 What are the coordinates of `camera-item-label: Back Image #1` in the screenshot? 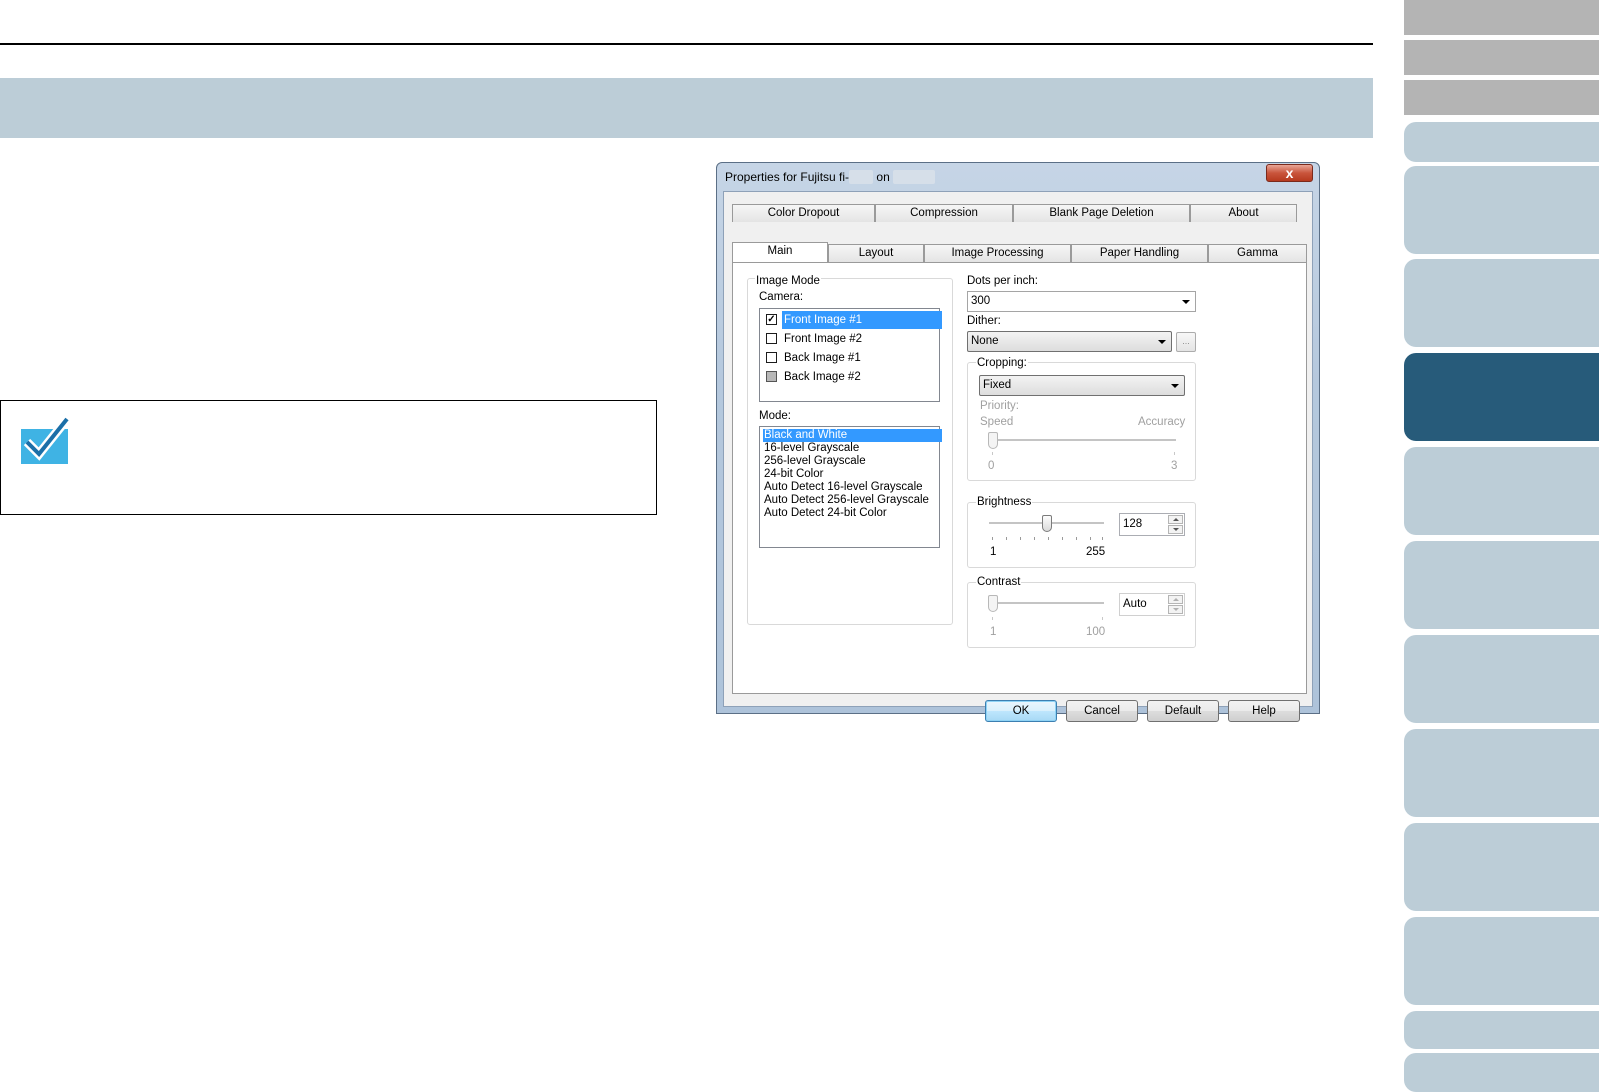 It's located at (822, 358).